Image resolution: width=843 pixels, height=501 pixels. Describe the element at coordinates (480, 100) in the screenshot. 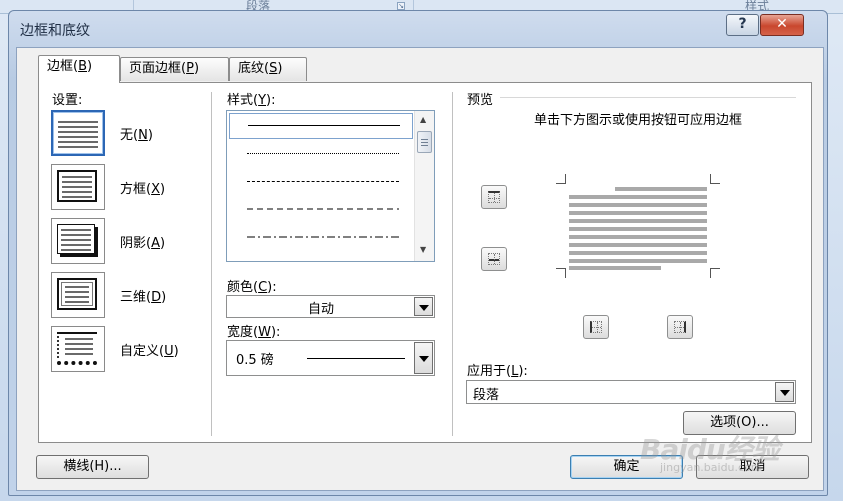

I see `preview-label: 预览` at that location.